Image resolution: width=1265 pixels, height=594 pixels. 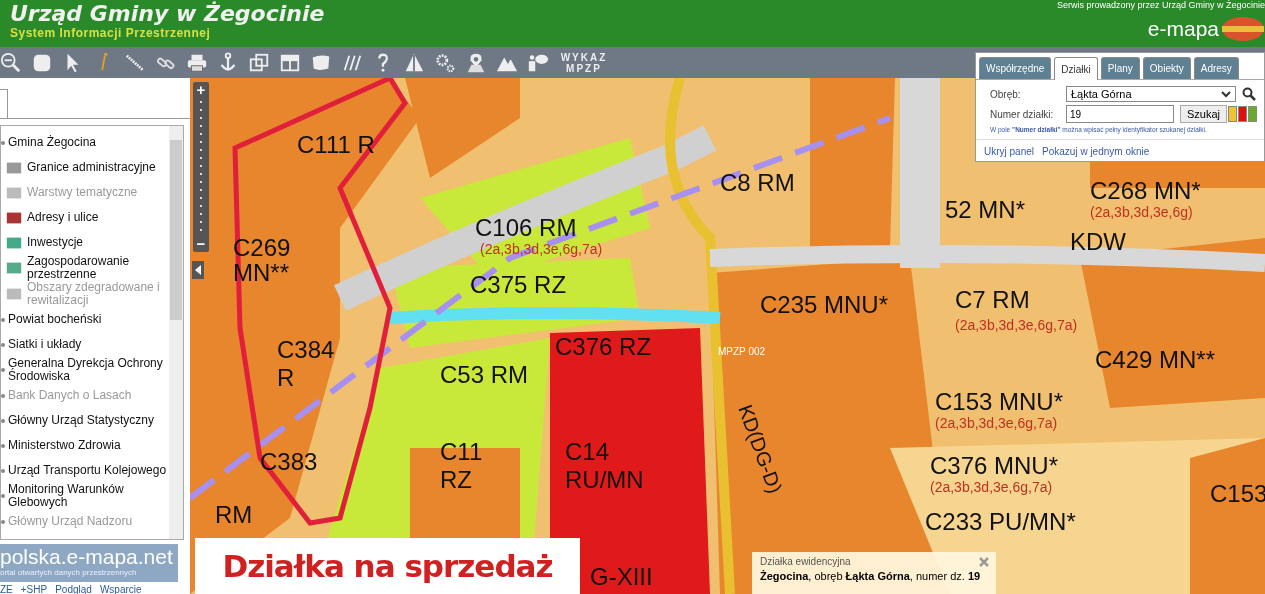 I want to click on portal-title: polska.e-mapa.net, so click(x=87, y=557).